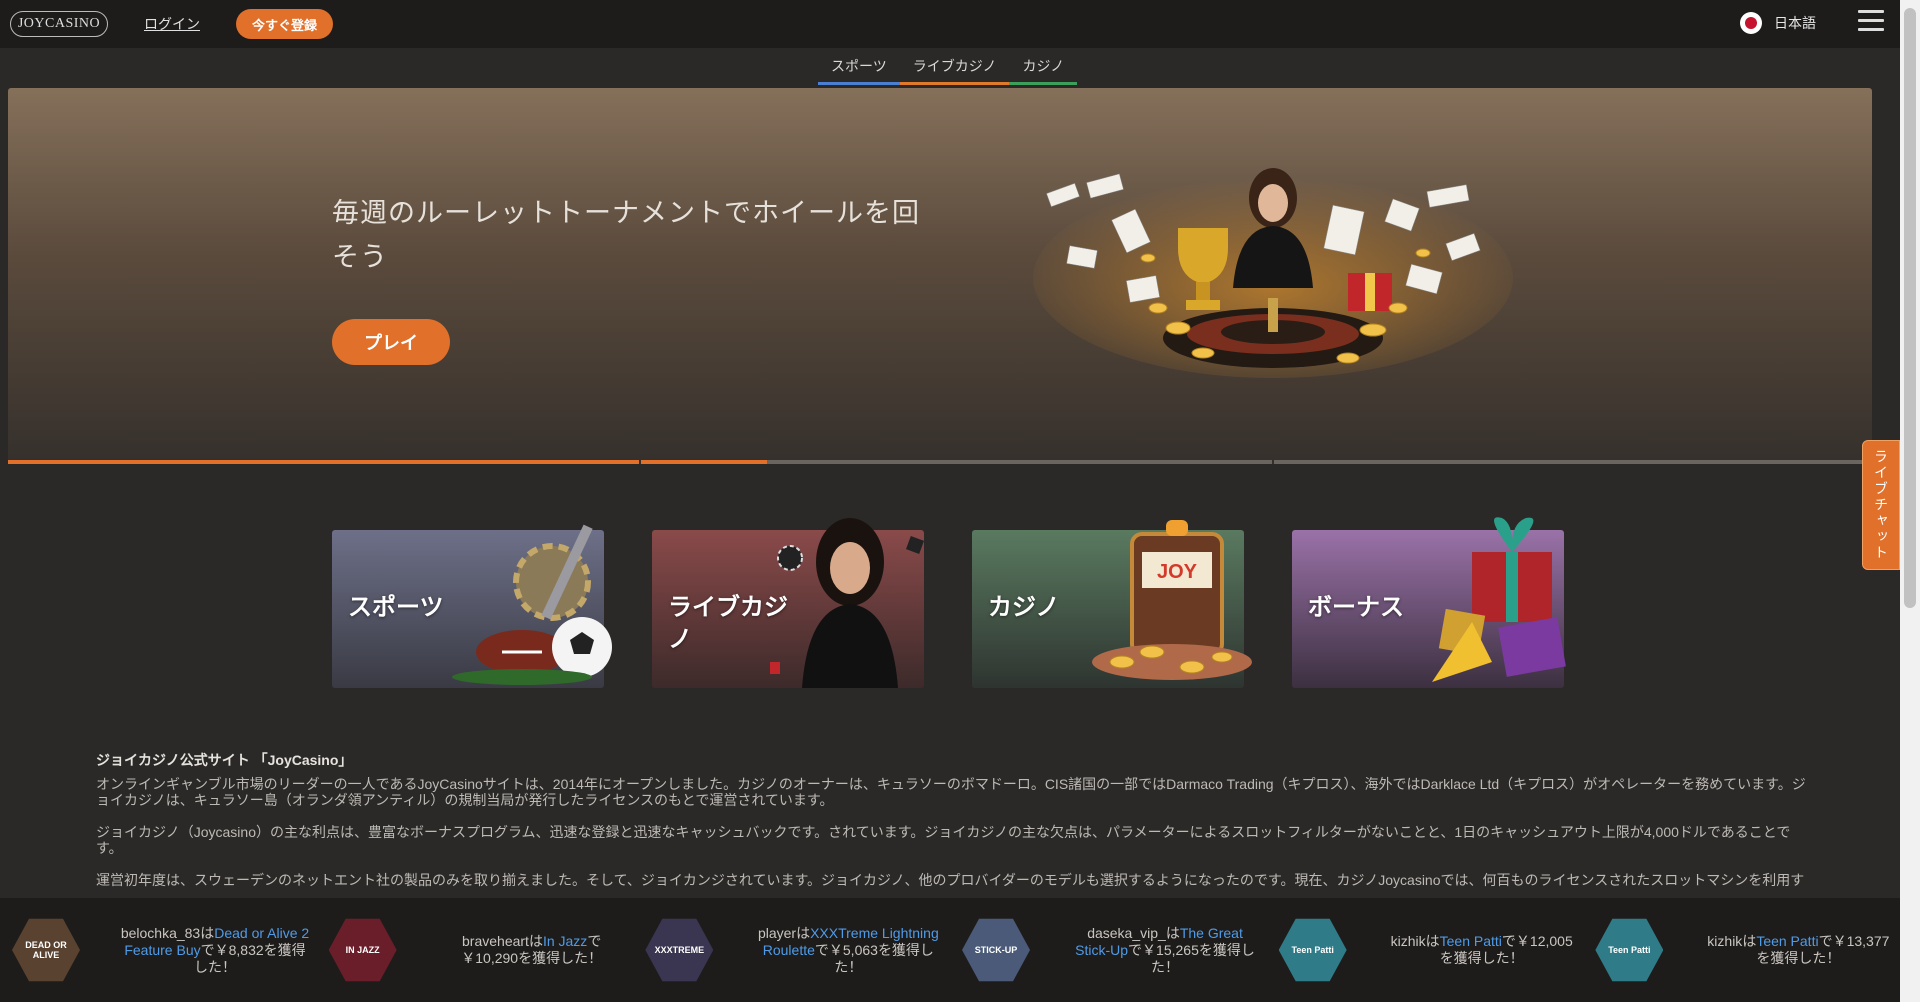  Describe the element at coordinates (1861, 941) in the screenshot. I see `winner-amount: ￥13,377` at that location.